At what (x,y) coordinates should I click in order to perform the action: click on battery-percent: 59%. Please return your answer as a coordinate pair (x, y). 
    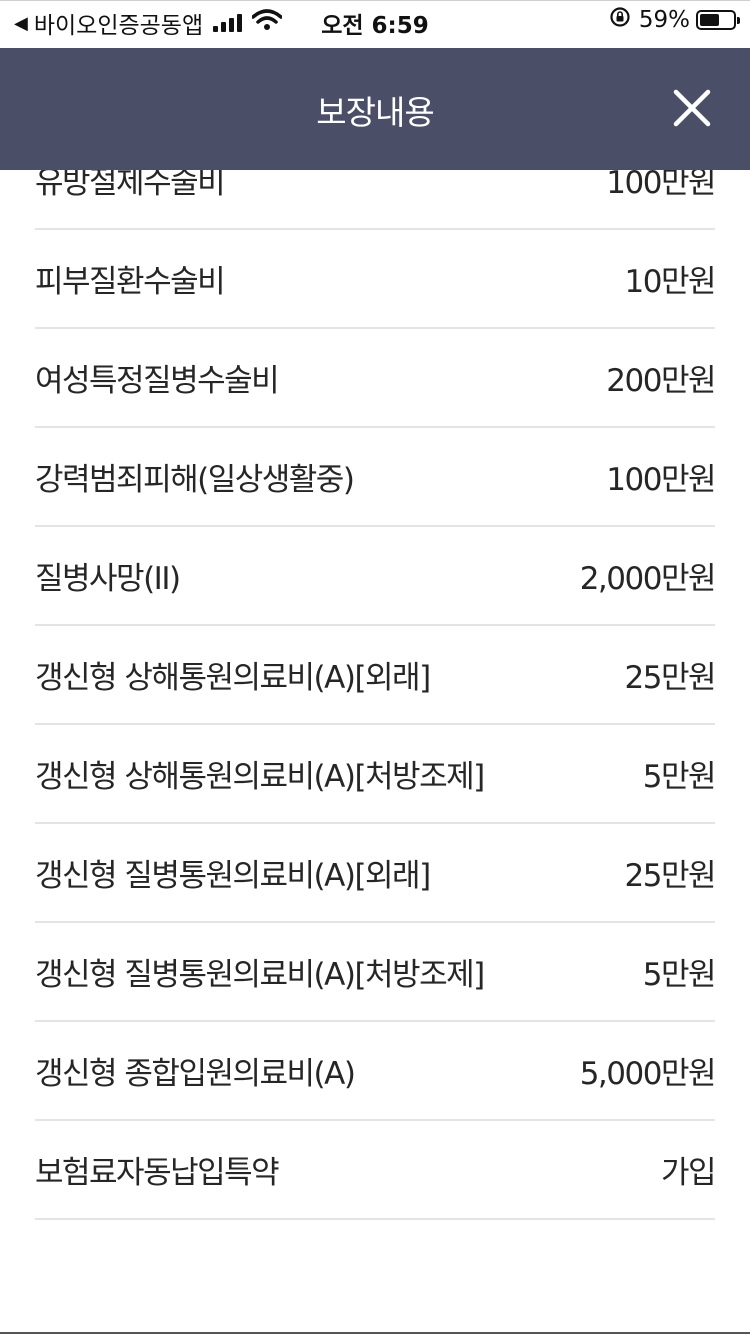
    Looking at the image, I should click on (664, 20).